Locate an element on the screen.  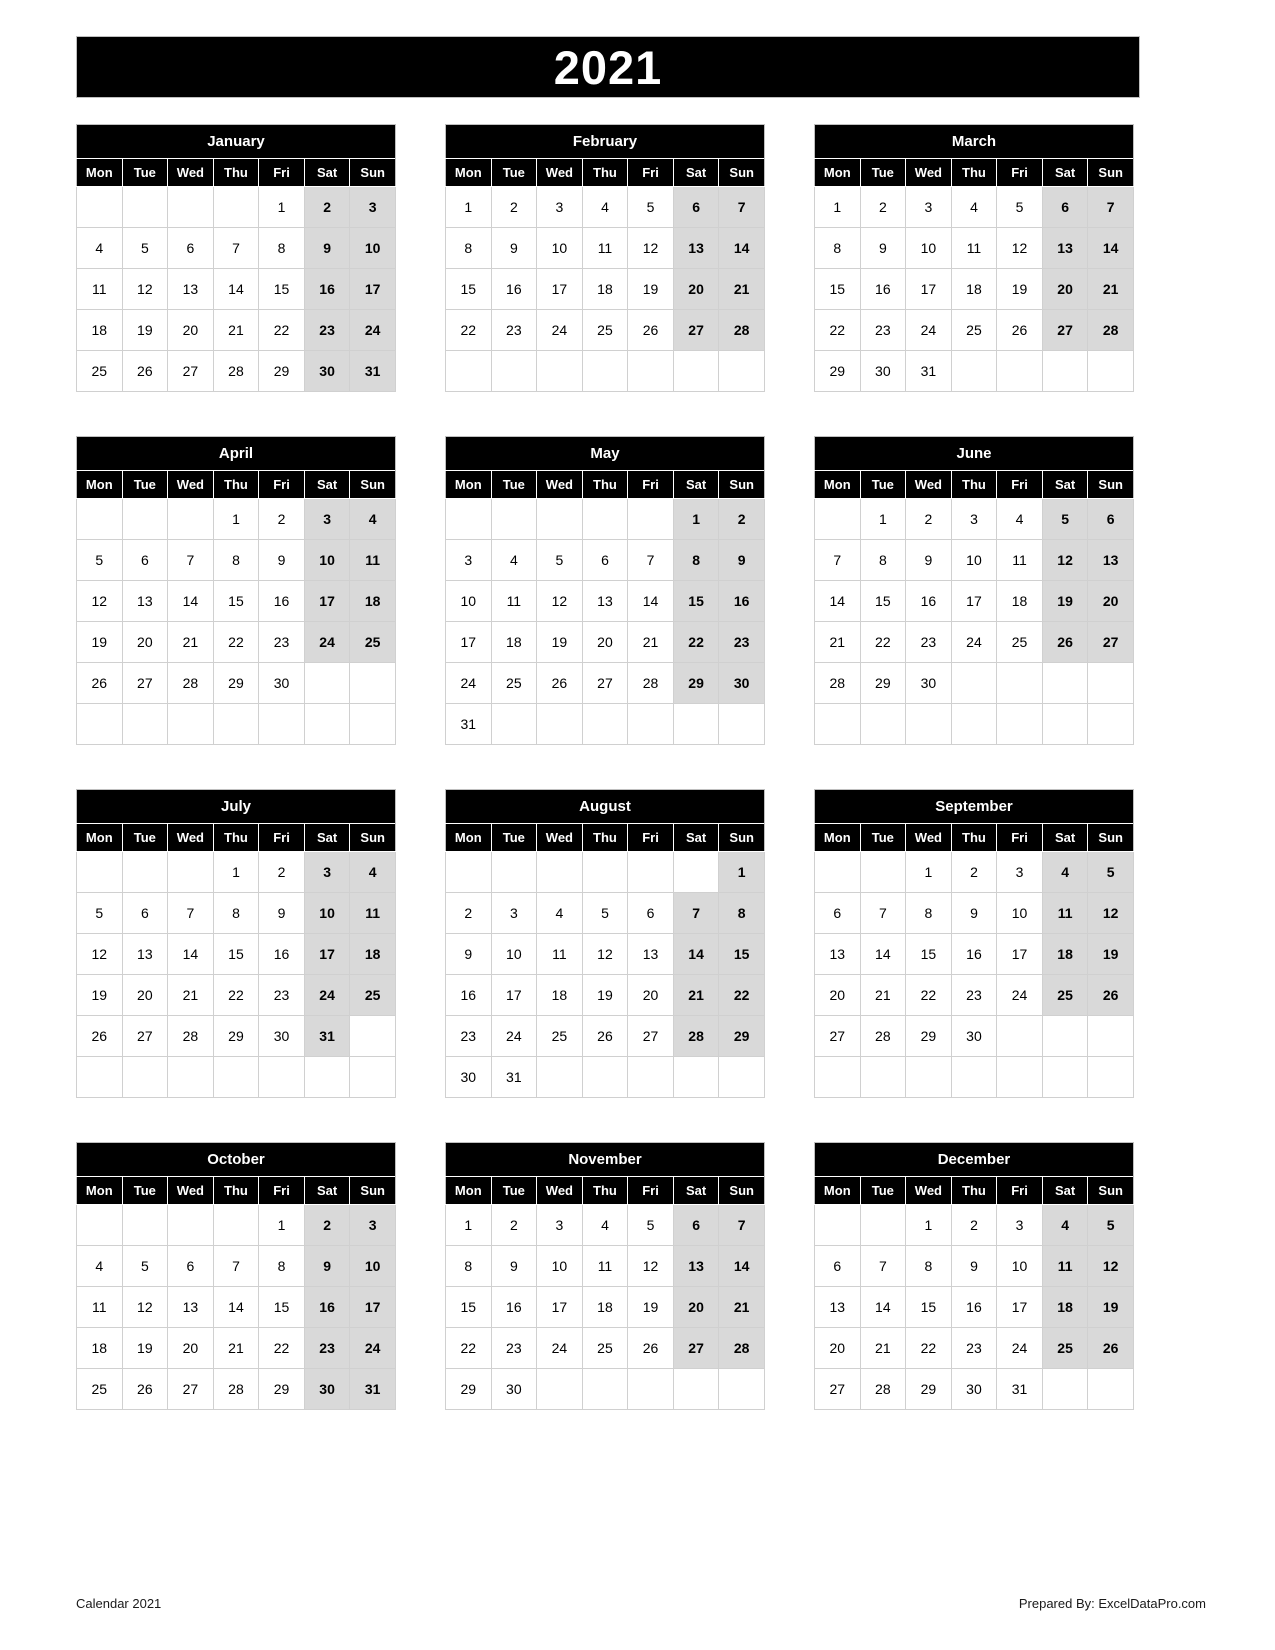
day-cell: 23 is located at coordinates (468, 1036).